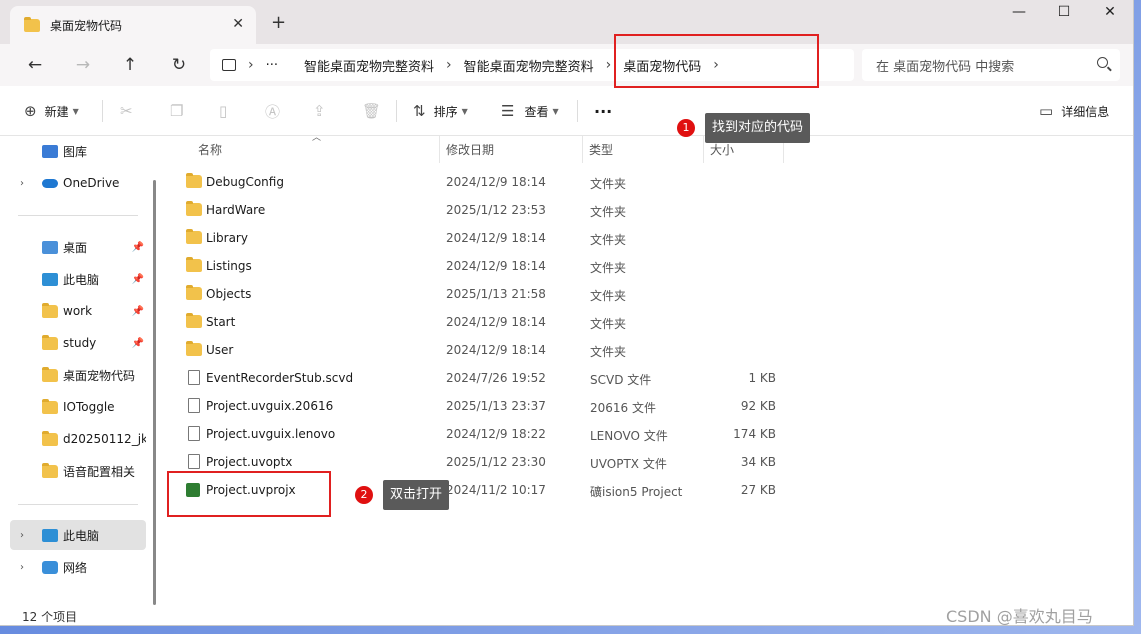  Describe the element at coordinates (78, 247) in the screenshot. I see `sidebar-item-desktop: 桌面 📌` at that location.